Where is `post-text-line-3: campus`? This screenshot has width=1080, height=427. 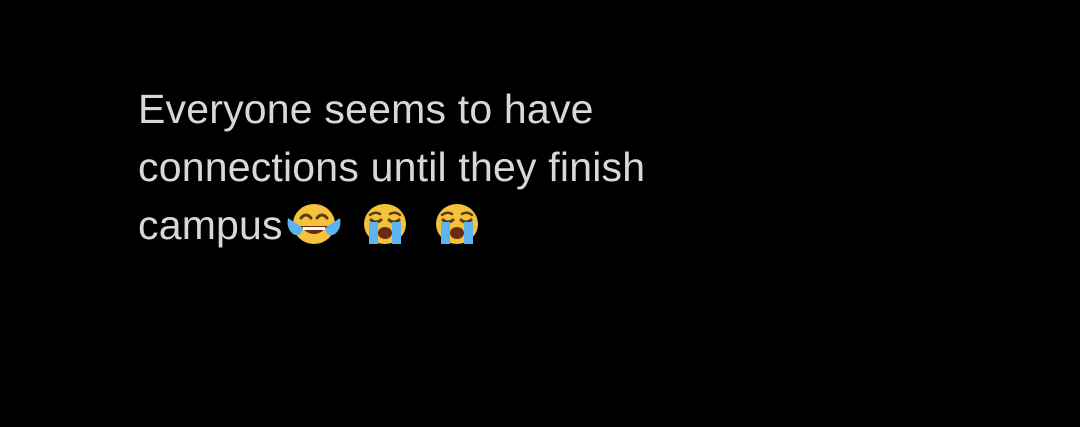 post-text-line-3: campus is located at coordinates (548, 228).